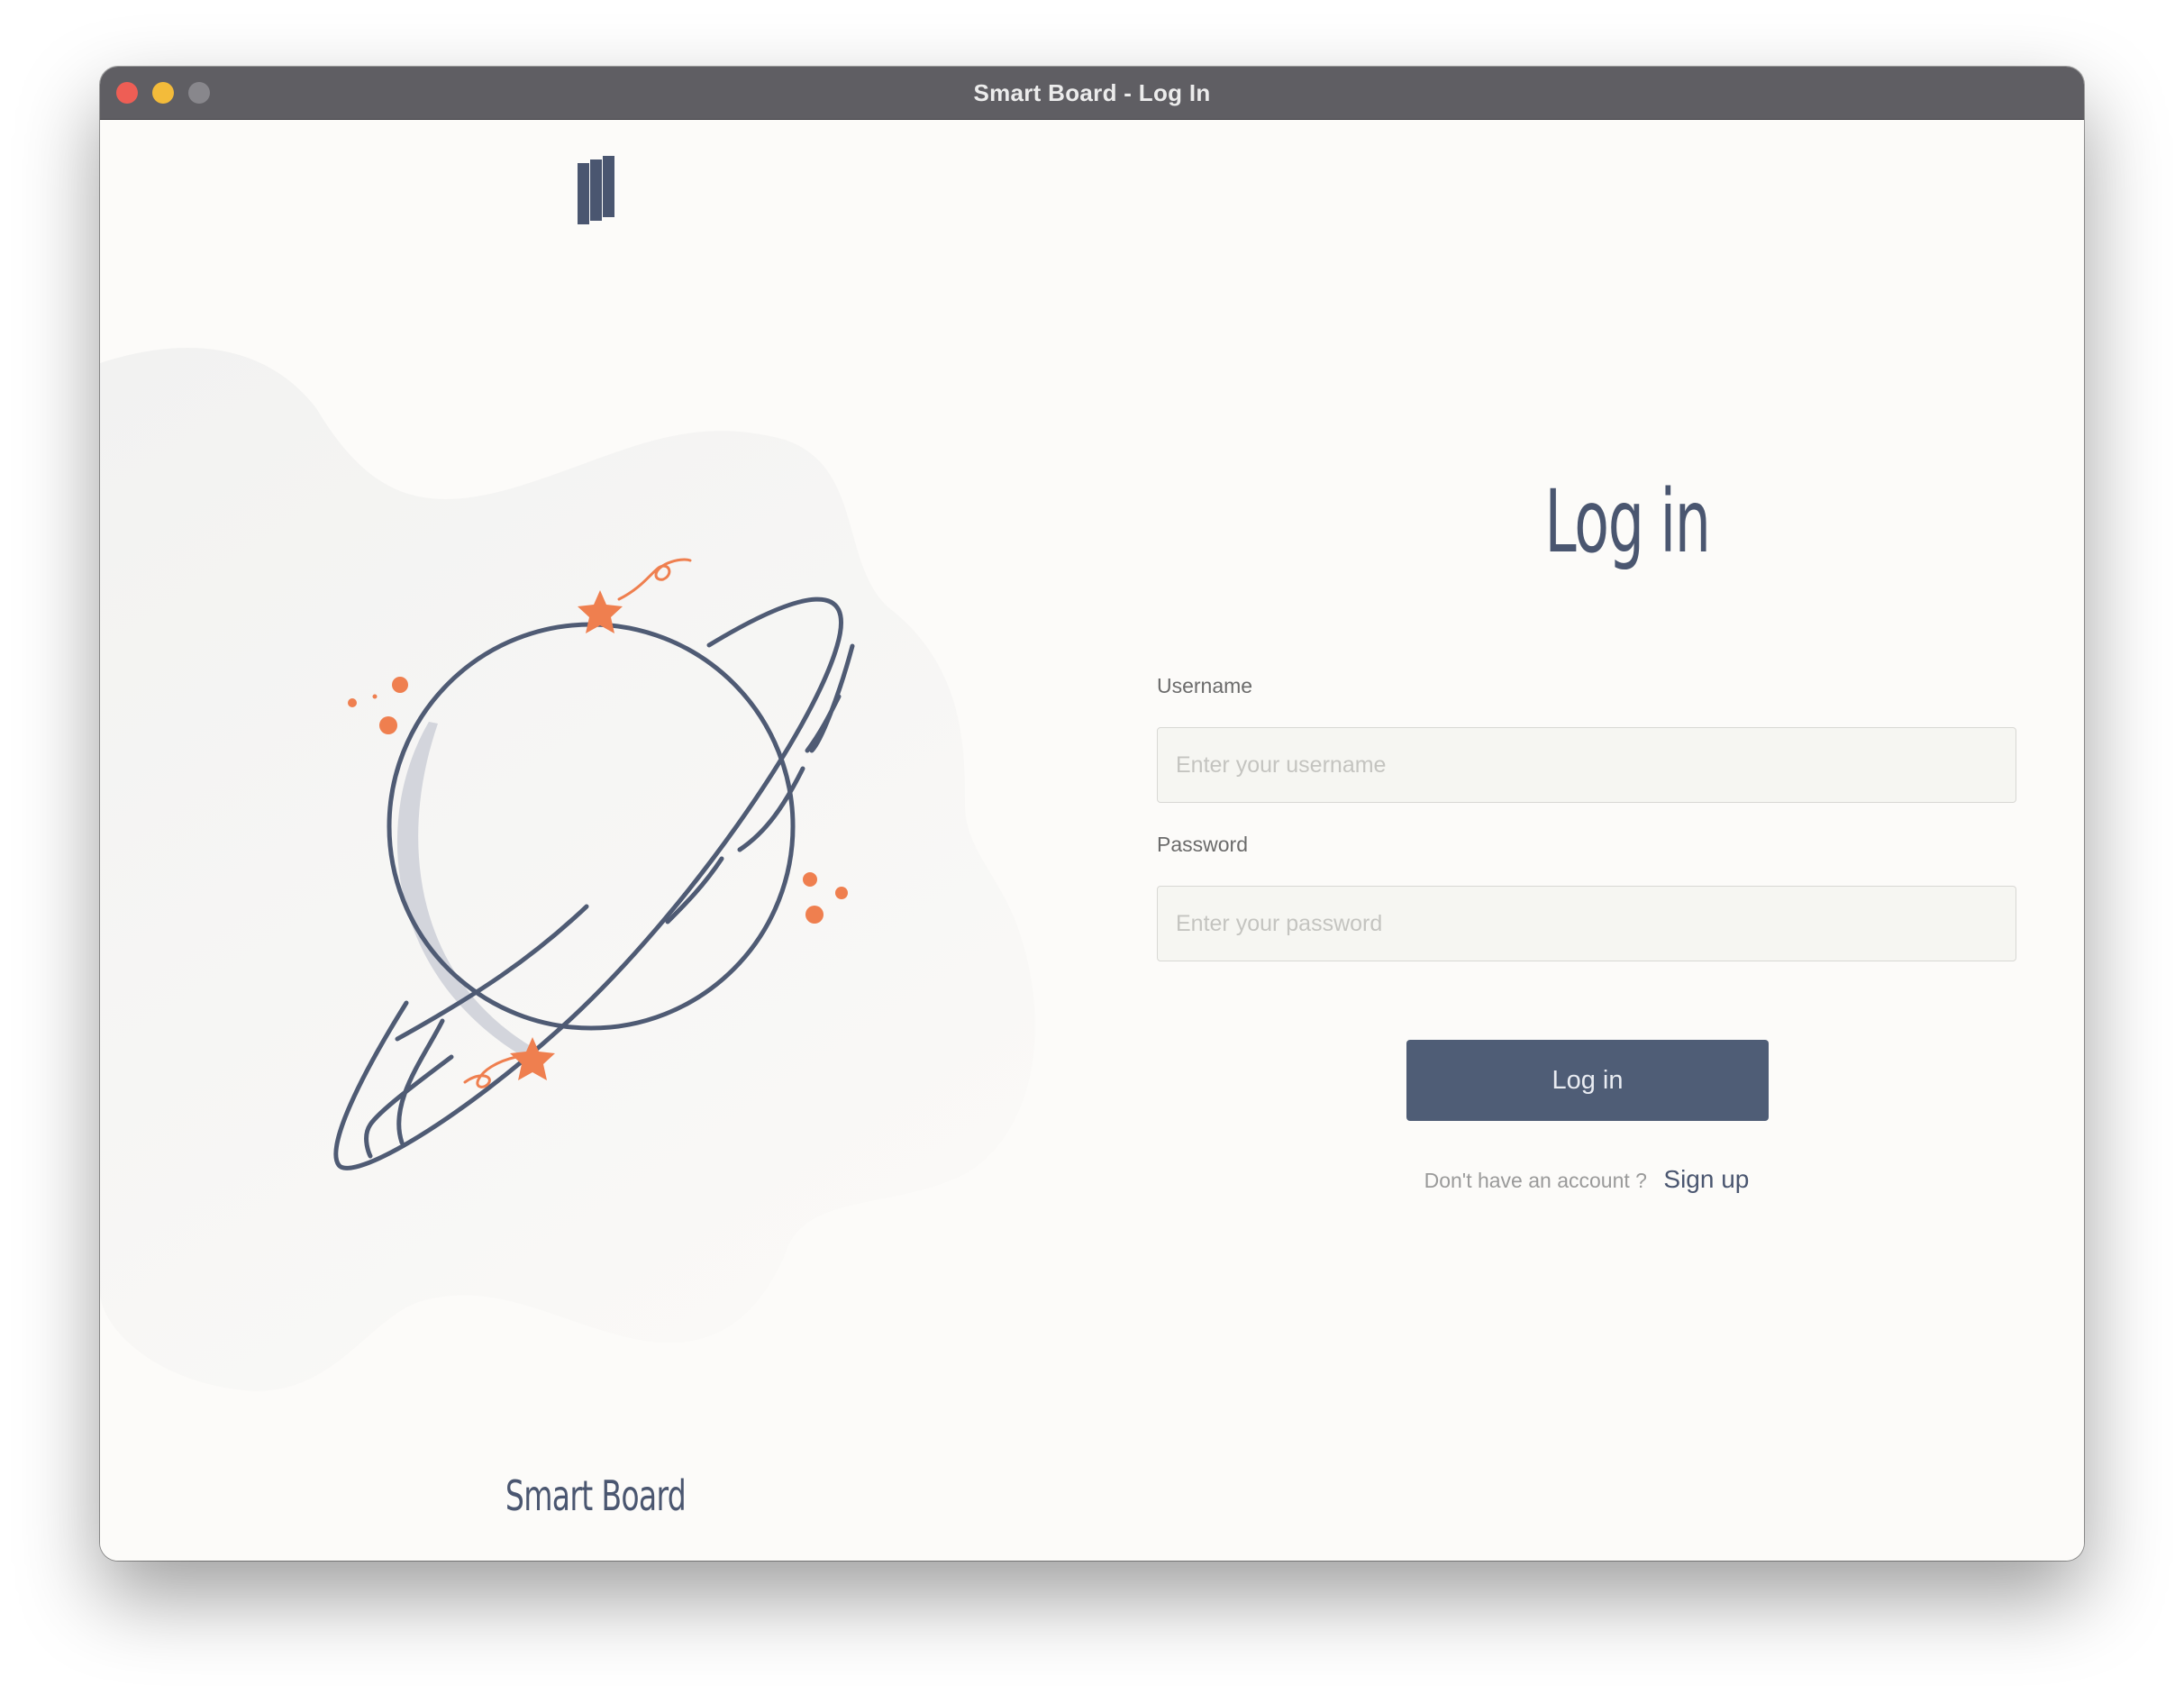 The height and width of the screenshot is (1694, 2184). I want to click on stacked-bars-logo-icon, so click(596, 190).